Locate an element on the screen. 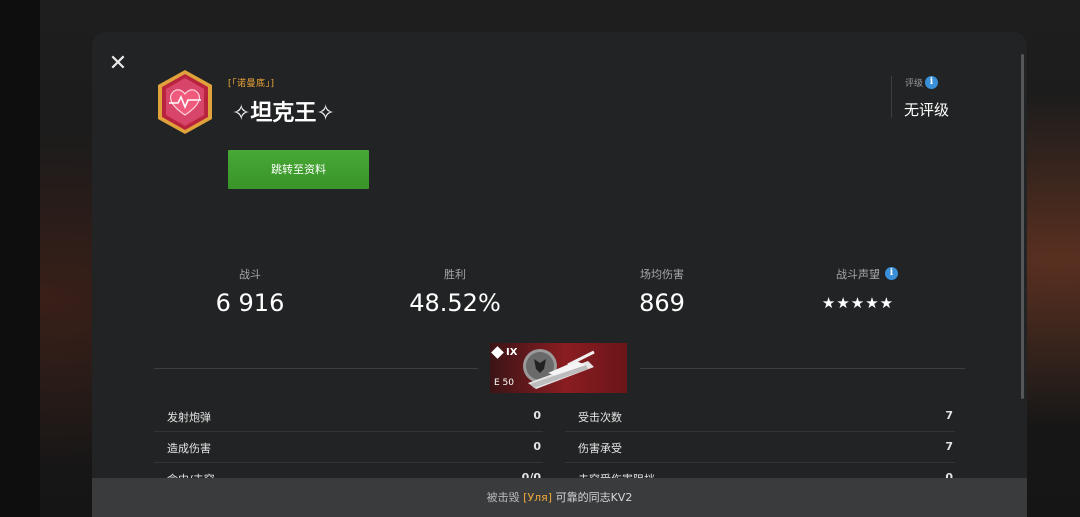 This screenshot has height=517, width=1080. detail-row: 发射炮弹 0 is located at coordinates (348, 416).